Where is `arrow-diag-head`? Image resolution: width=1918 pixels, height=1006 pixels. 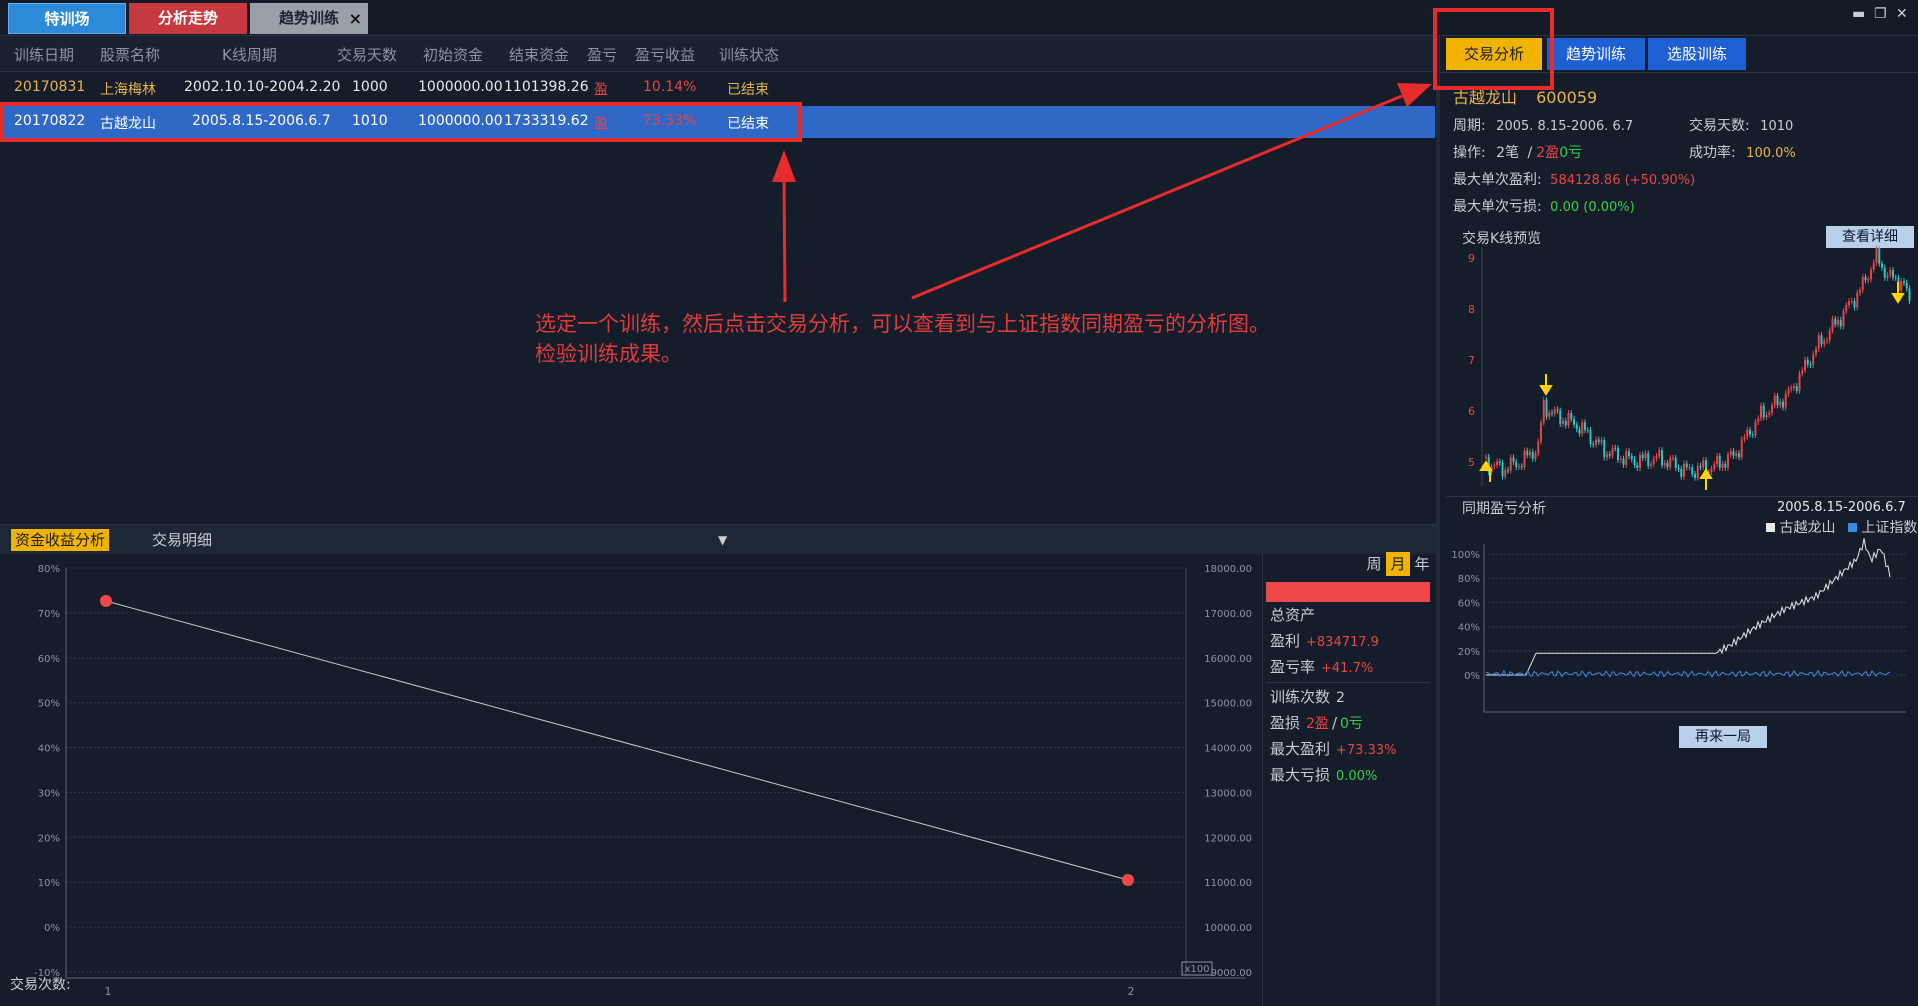 arrow-diag-head is located at coordinates (1414, 95).